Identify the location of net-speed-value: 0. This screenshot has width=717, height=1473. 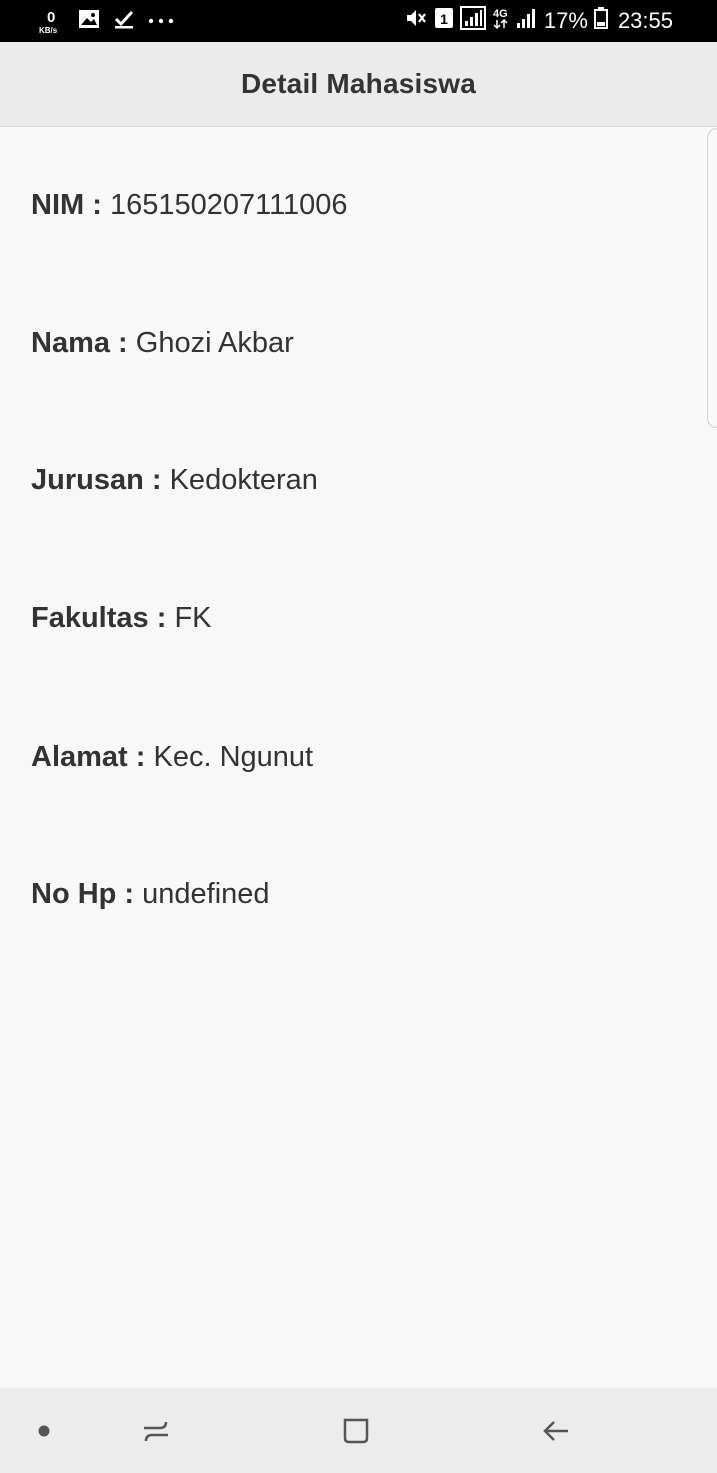
(51, 17).